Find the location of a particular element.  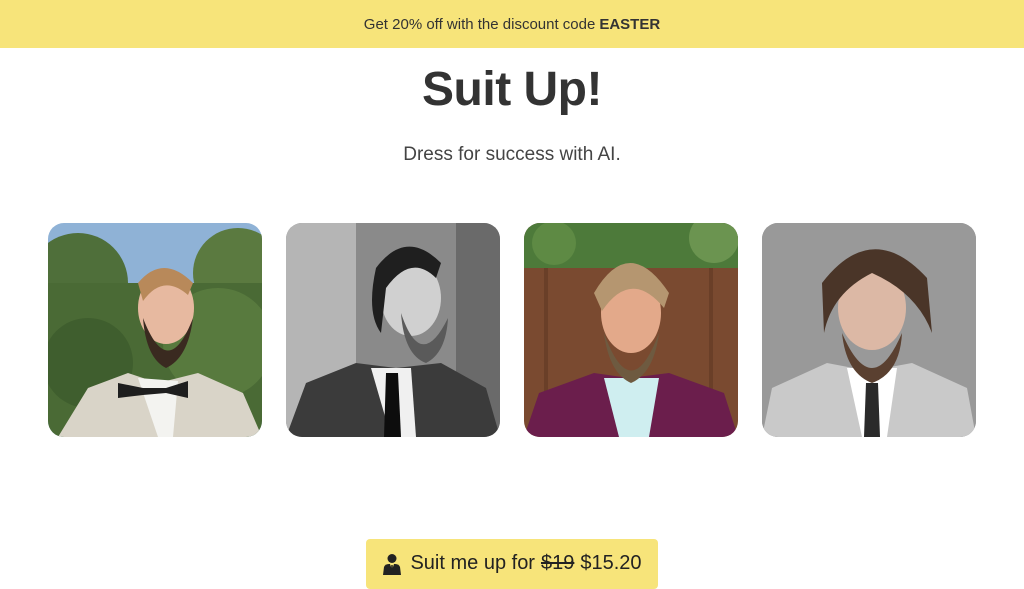

page-subtitle: Dress for success with AI. is located at coordinates (512, 154).